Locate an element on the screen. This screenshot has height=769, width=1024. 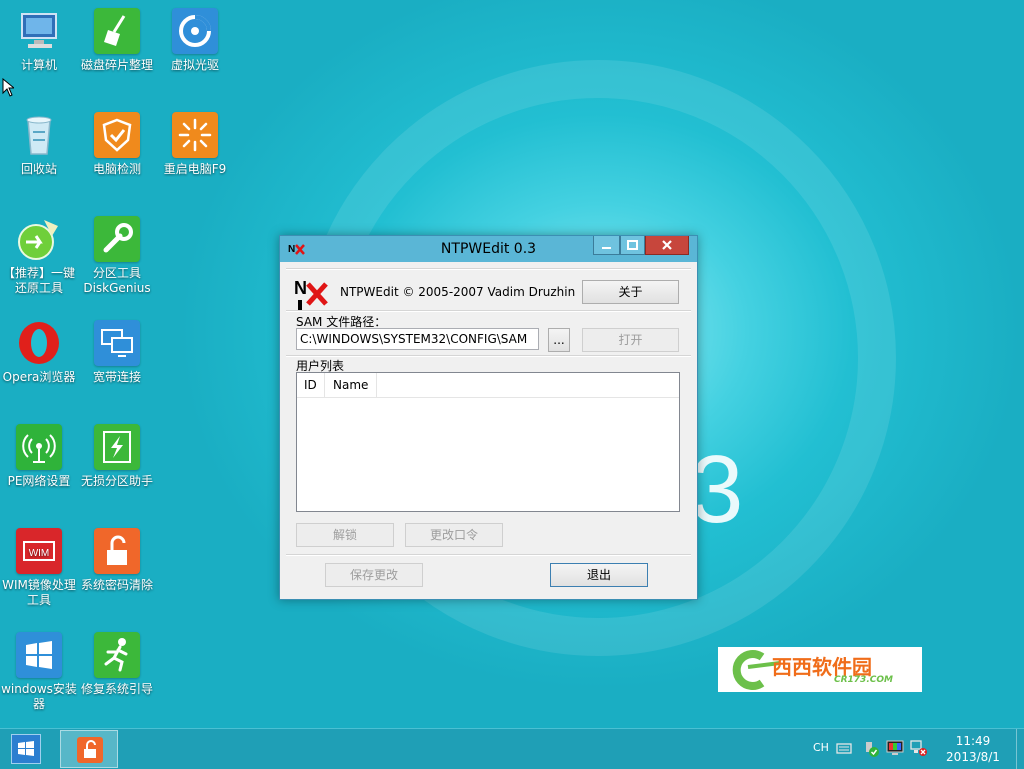
minimize-icon is located at coordinates (606, 248).